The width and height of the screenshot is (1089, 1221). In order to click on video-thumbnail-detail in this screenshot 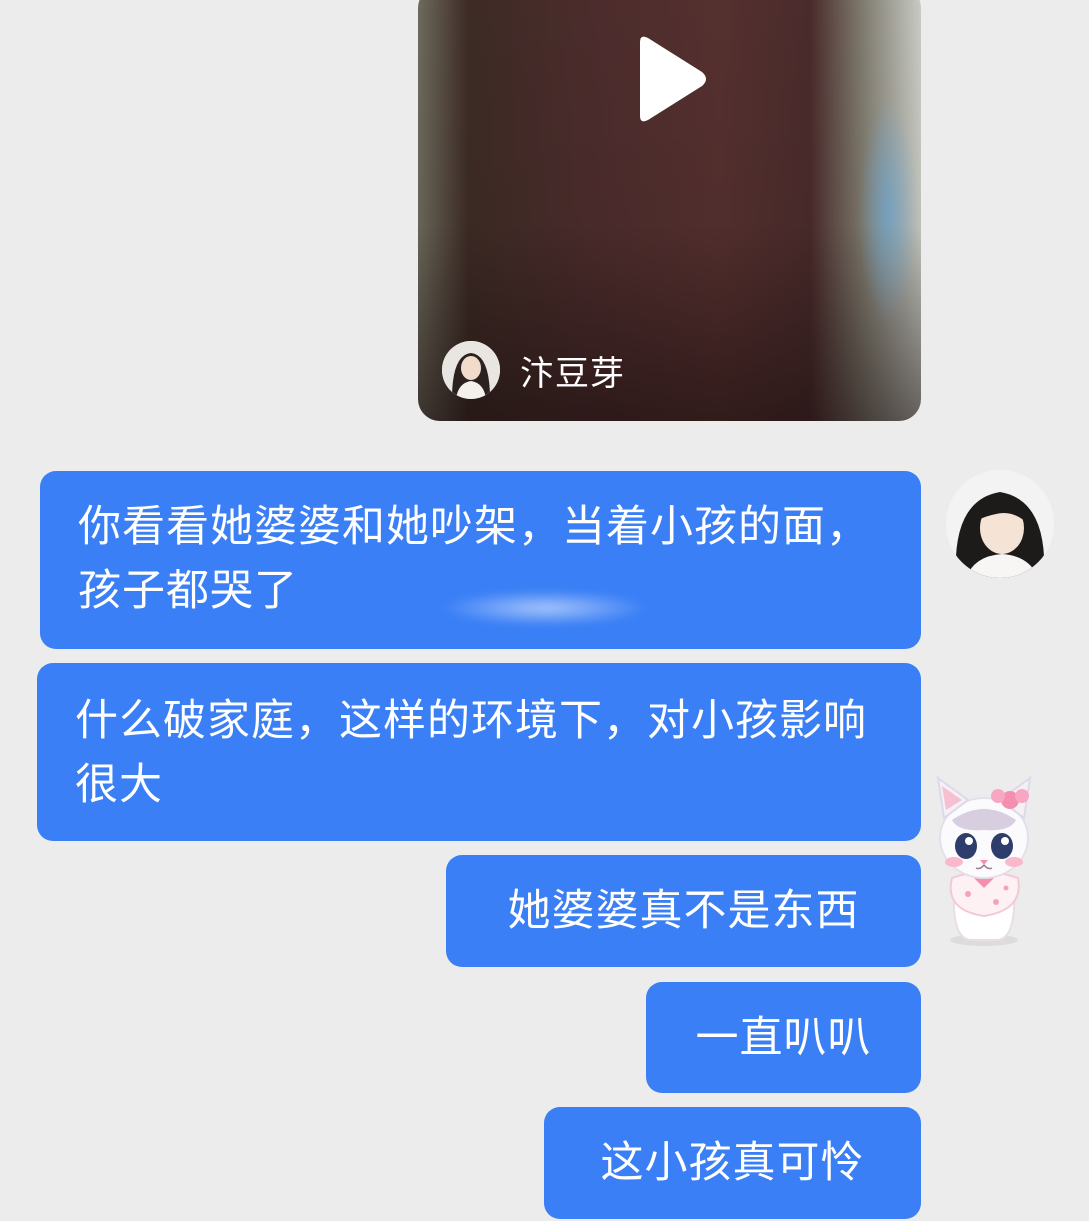, I will do `click(888, 211)`.